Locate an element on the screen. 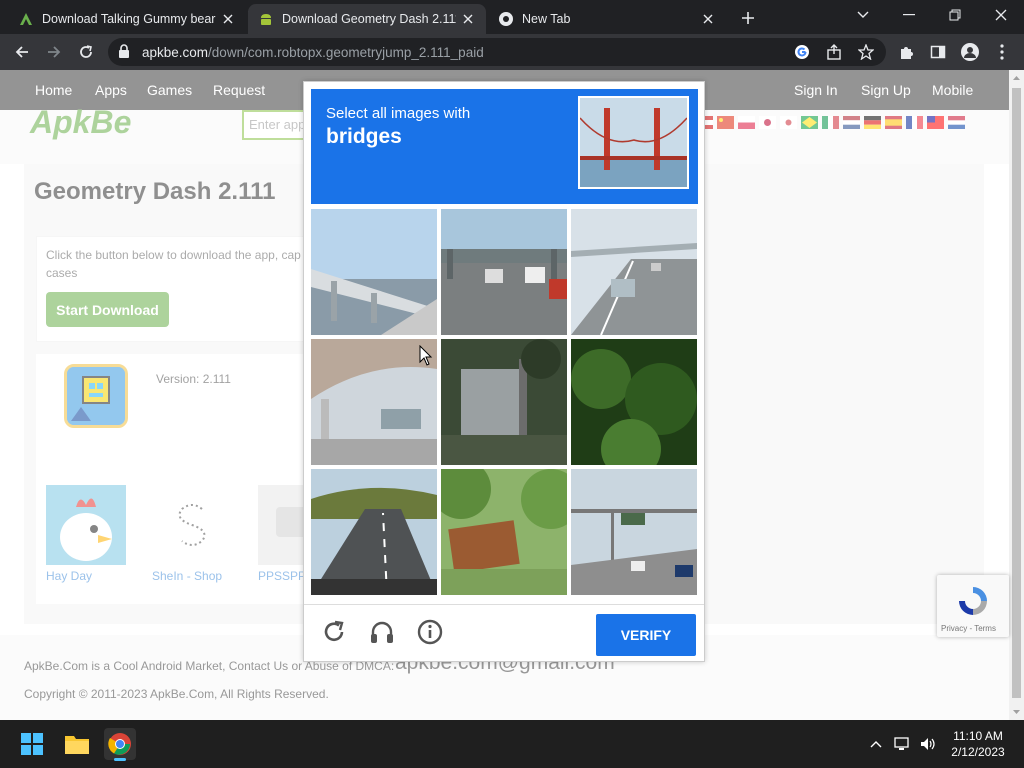 The width and height of the screenshot is (1024, 768). tab-geometry-dash: Download Geometry Dash 2.111 is located at coordinates (367, 19).